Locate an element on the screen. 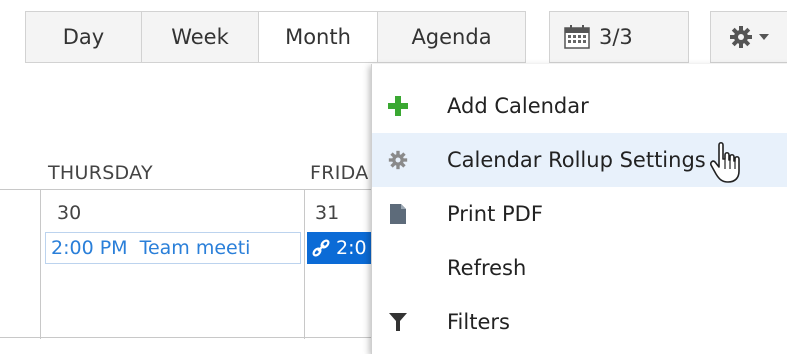  view-switcher: Day Week Month Agenda is located at coordinates (275, 37).